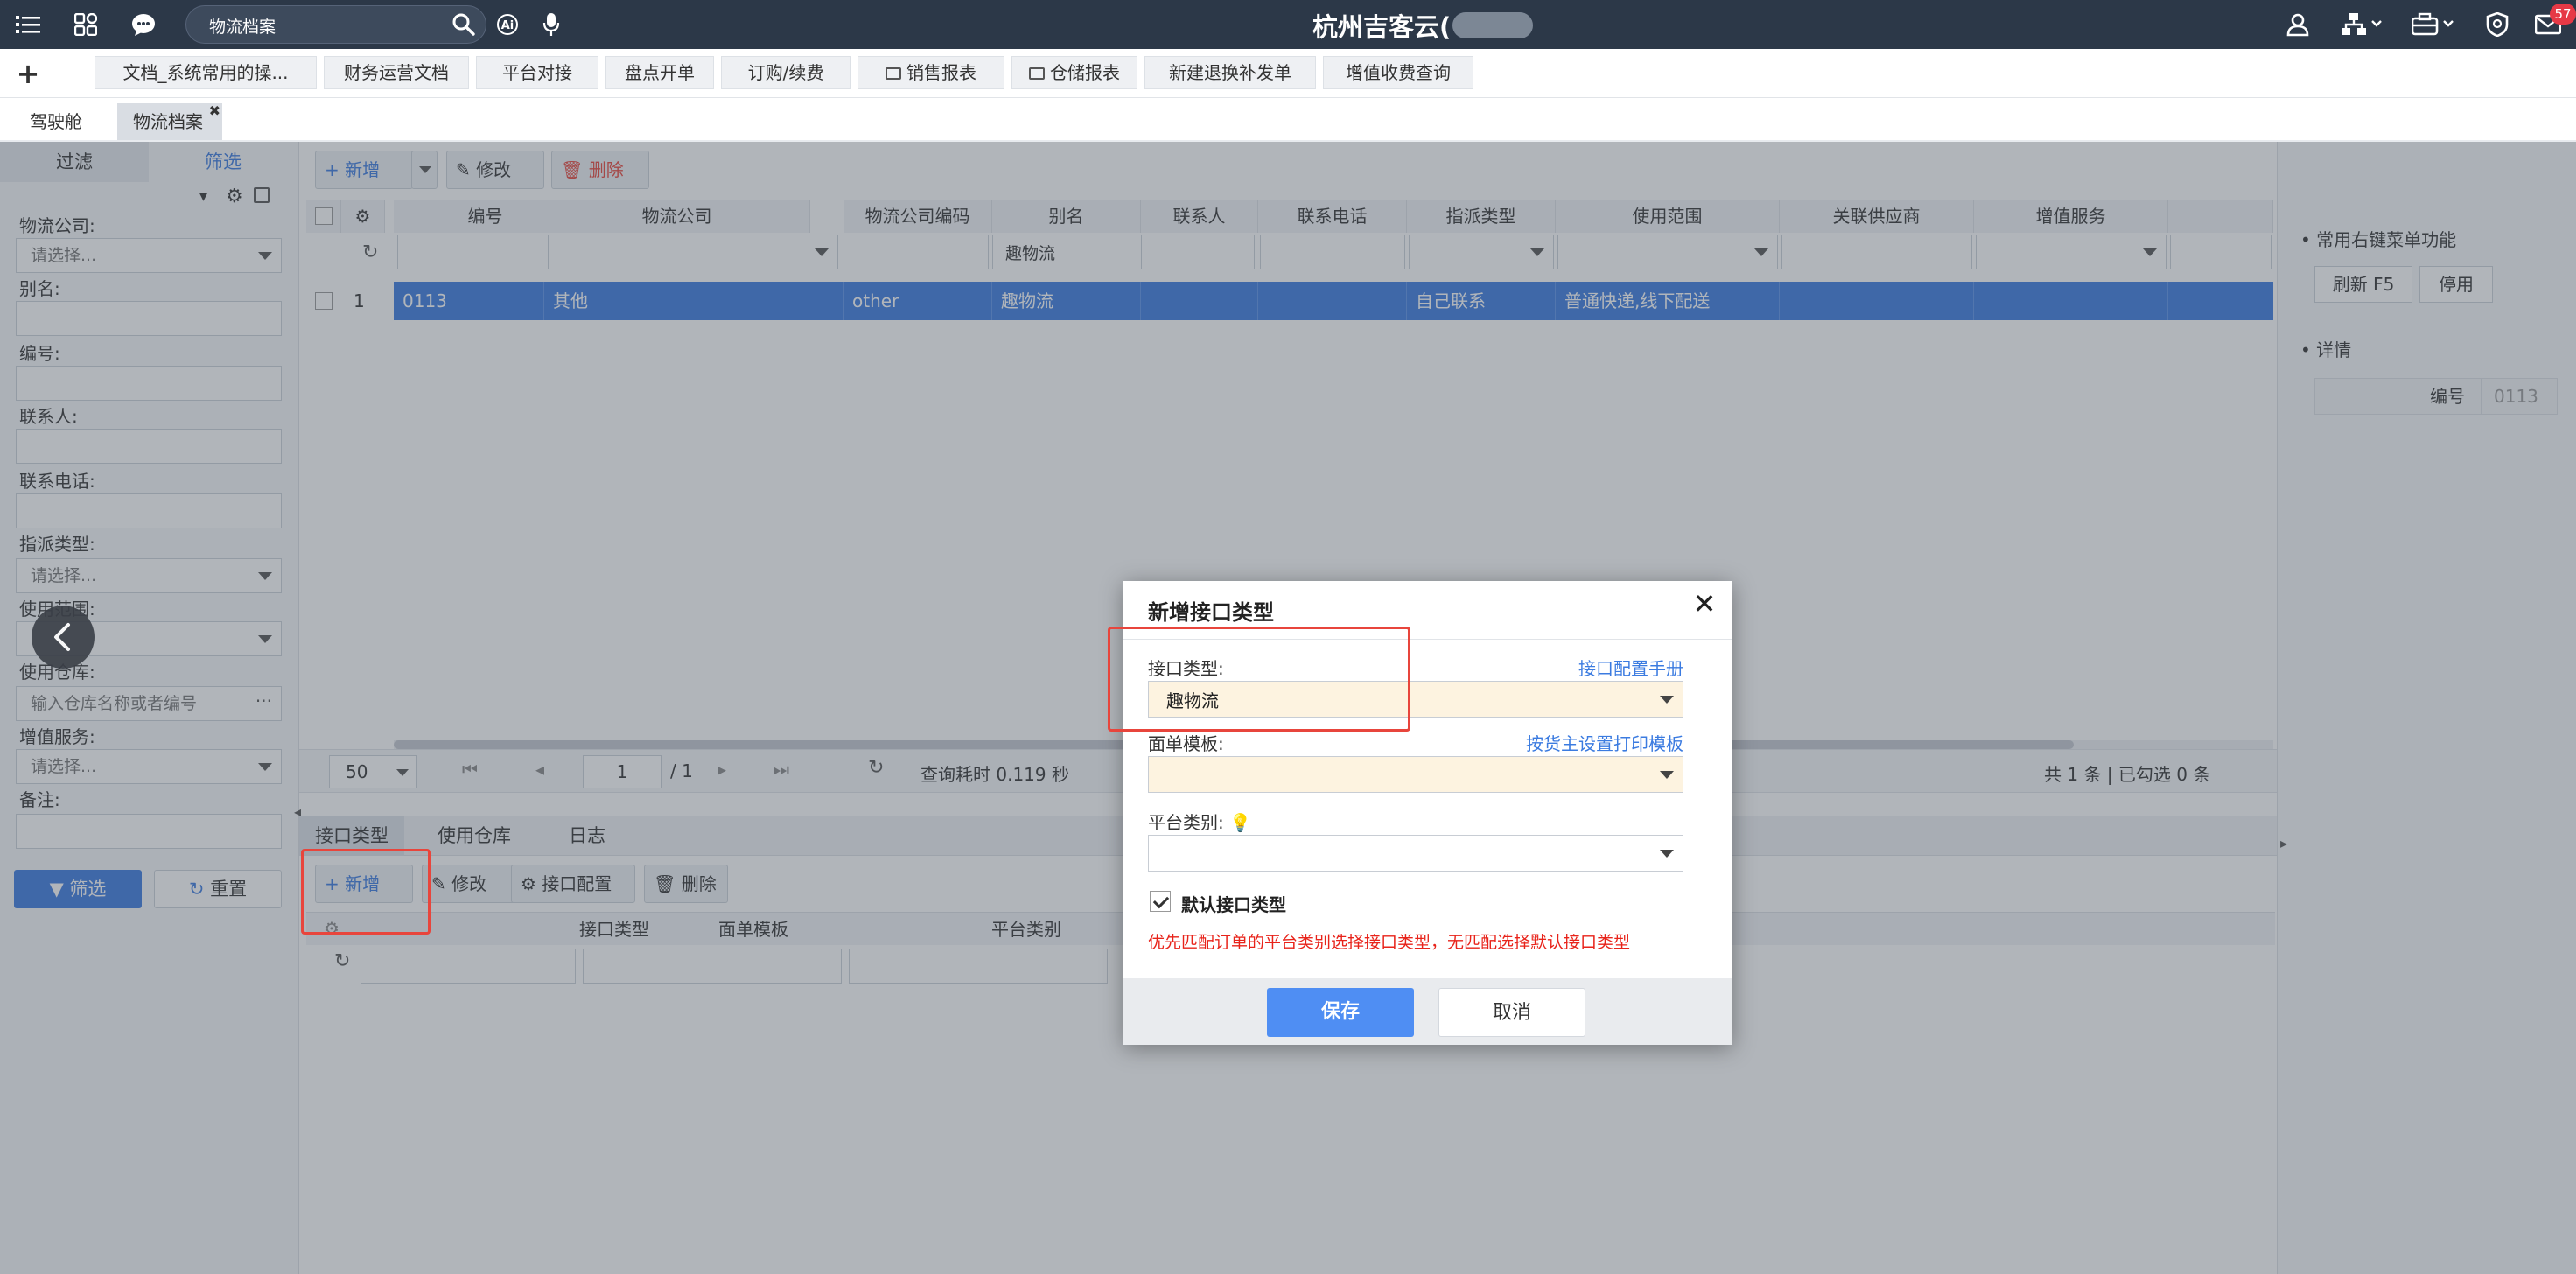  Describe the element at coordinates (1186, 822) in the screenshot. I see `platform-label-text: 平台类别:` at that location.